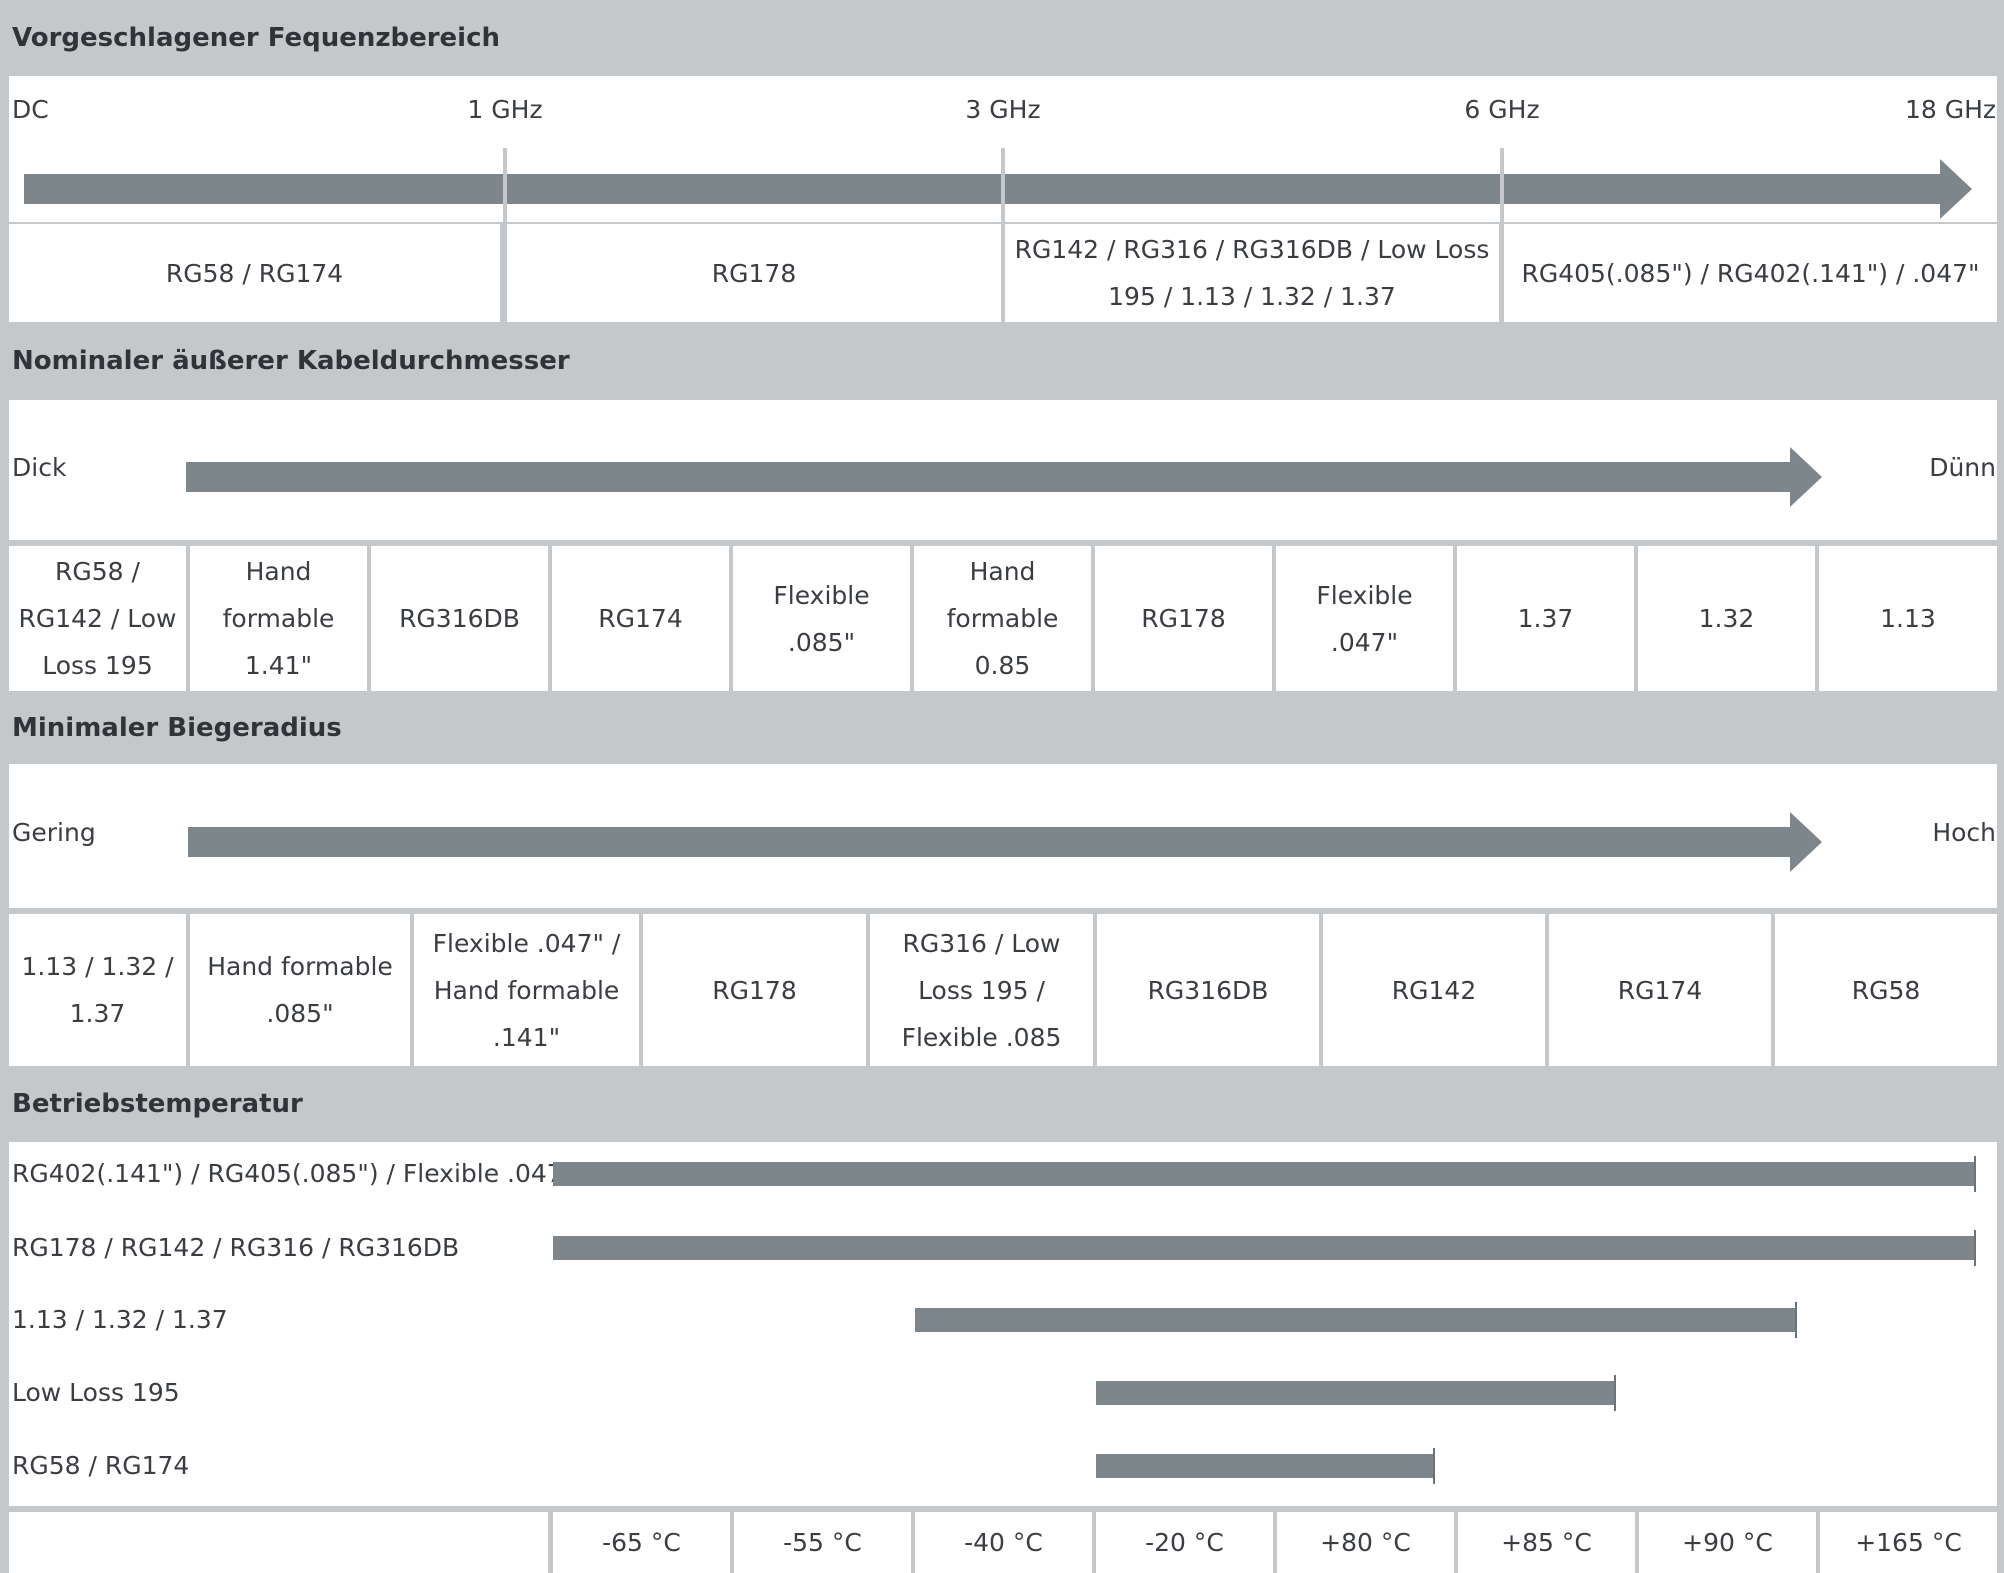 This screenshot has width=2004, height=1573. I want to click on frequency-cable-cell: RG58 / RG174, so click(254, 273).